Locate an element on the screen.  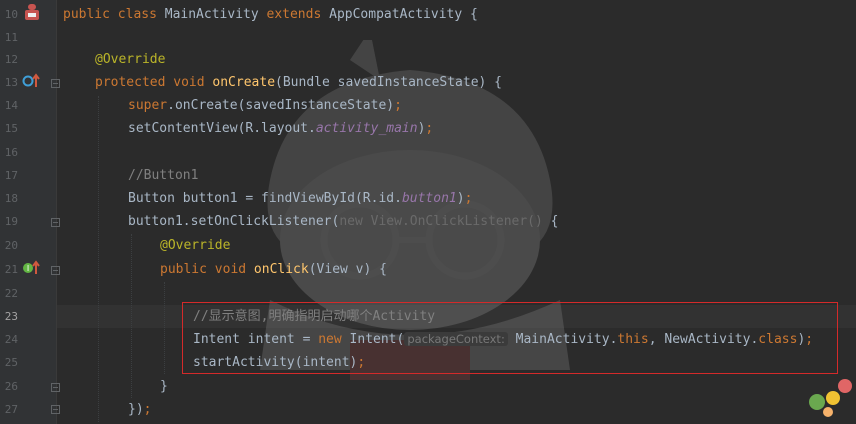
code-text: , NewActivity. is located at coordinates (703, 339).